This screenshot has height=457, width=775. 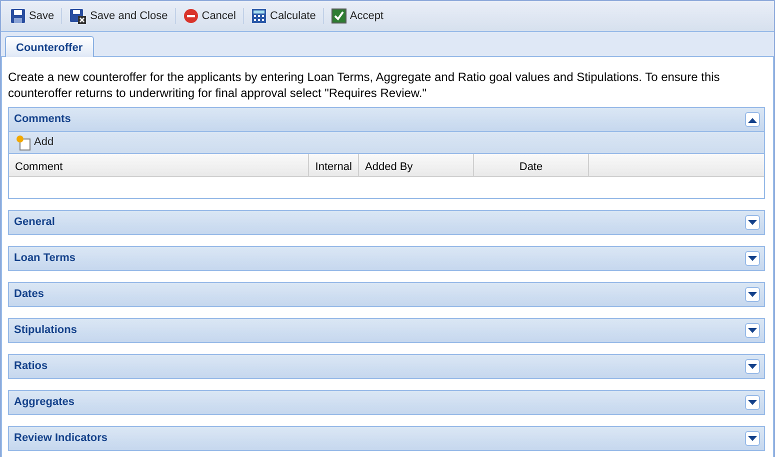 I want to click on add-button: Add, so click(x=35, y=143).